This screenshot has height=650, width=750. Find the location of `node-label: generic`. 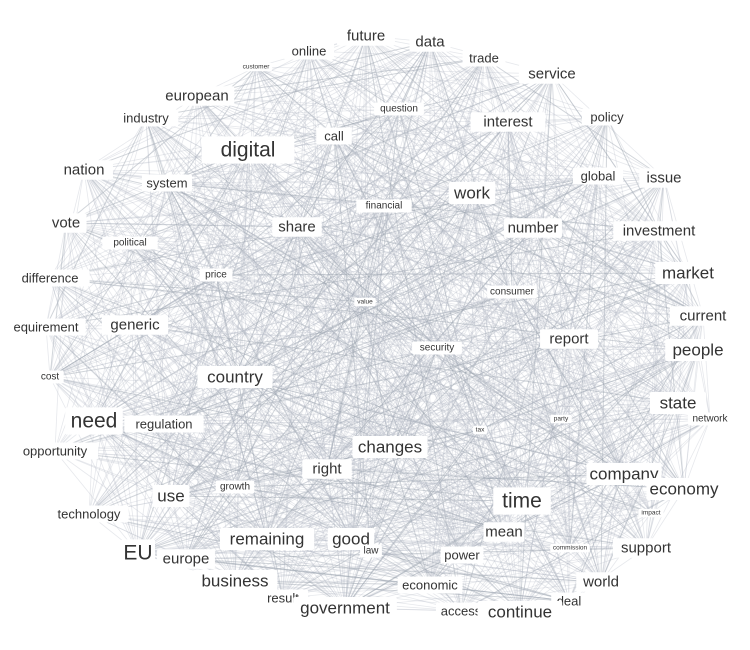

node-label: generic is located at coordinates (135, 325).